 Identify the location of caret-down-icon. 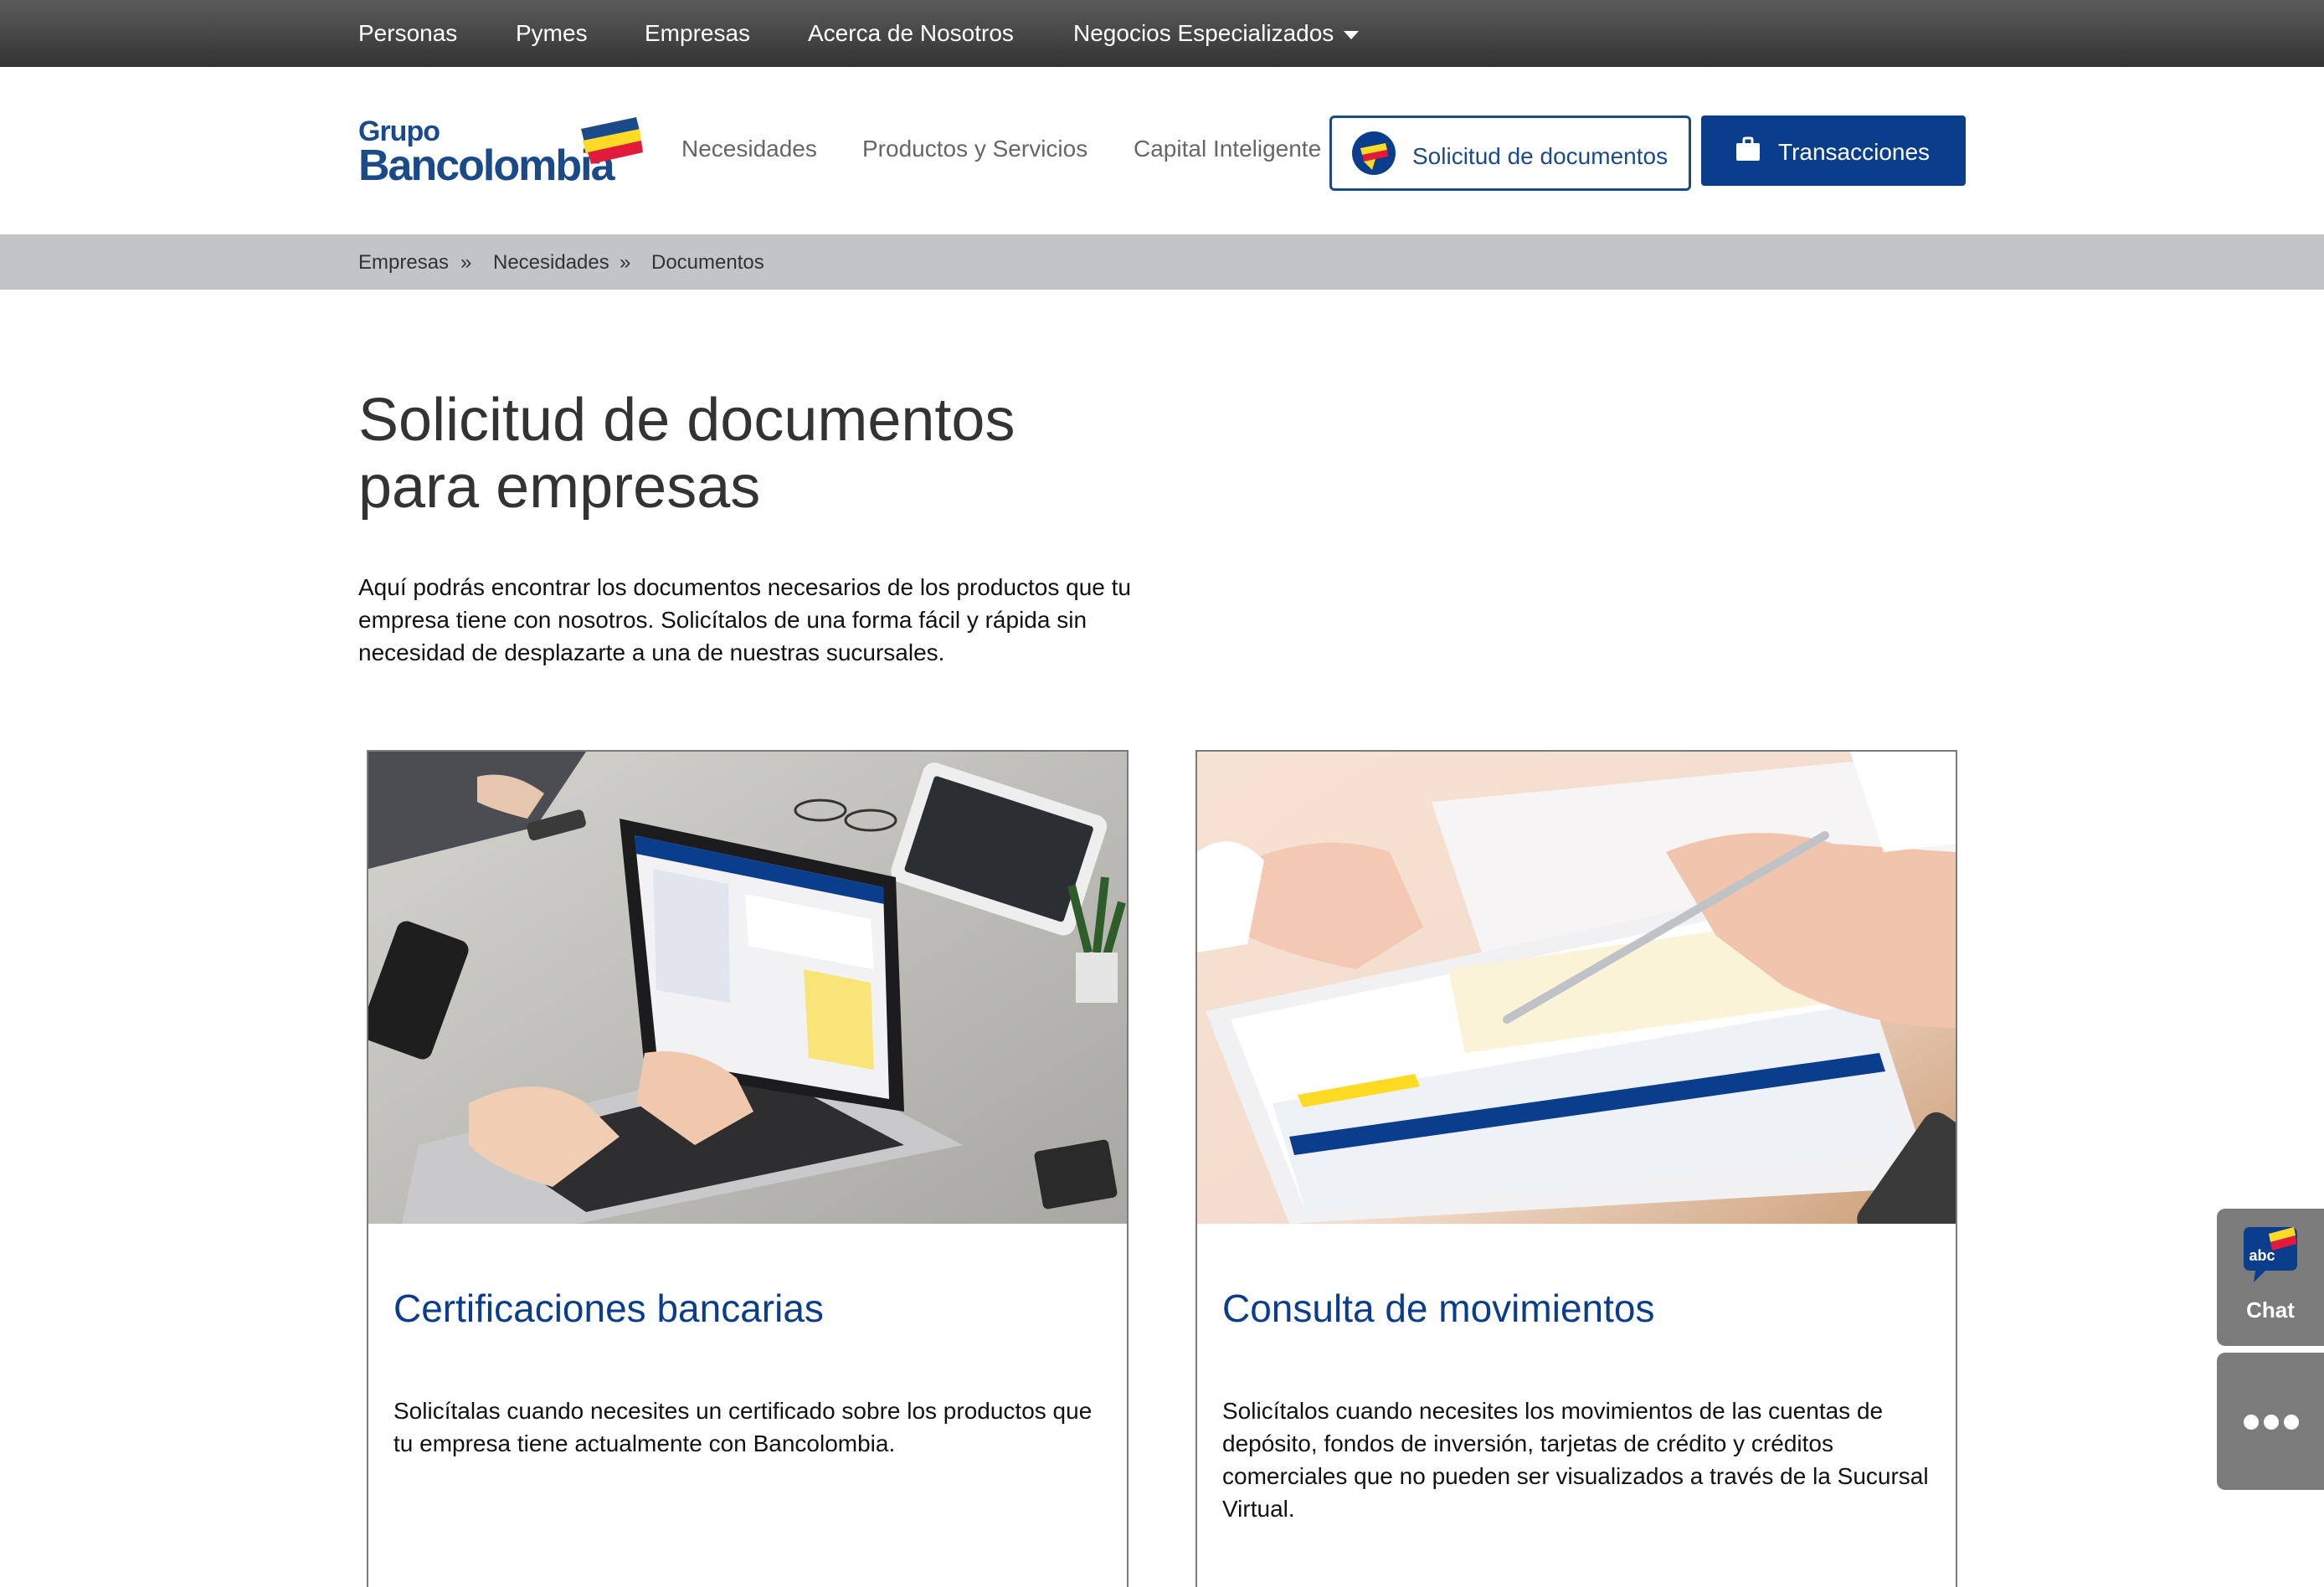
(1352, 34).